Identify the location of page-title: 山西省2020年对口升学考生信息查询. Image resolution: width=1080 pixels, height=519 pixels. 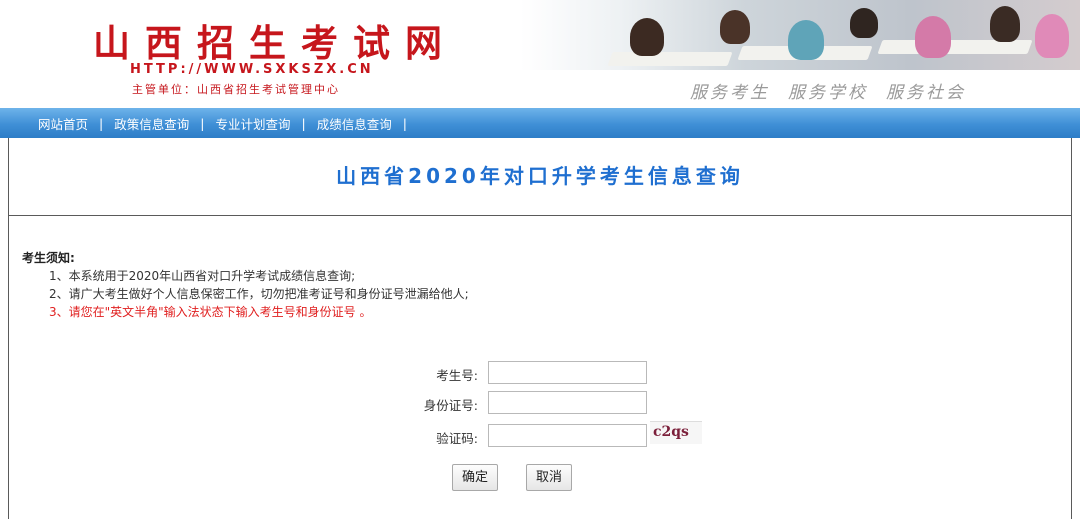
(540, 176).